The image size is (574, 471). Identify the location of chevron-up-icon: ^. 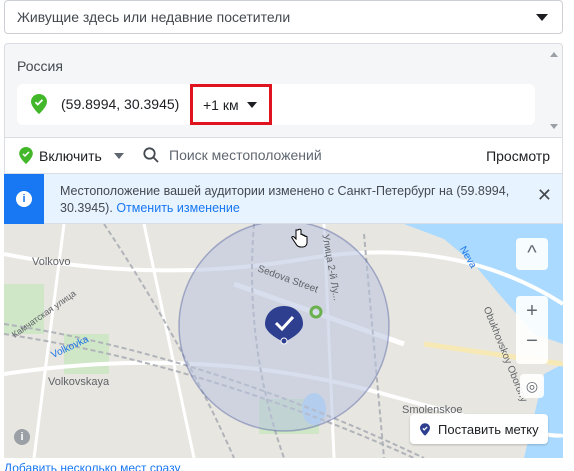
(532, 253).